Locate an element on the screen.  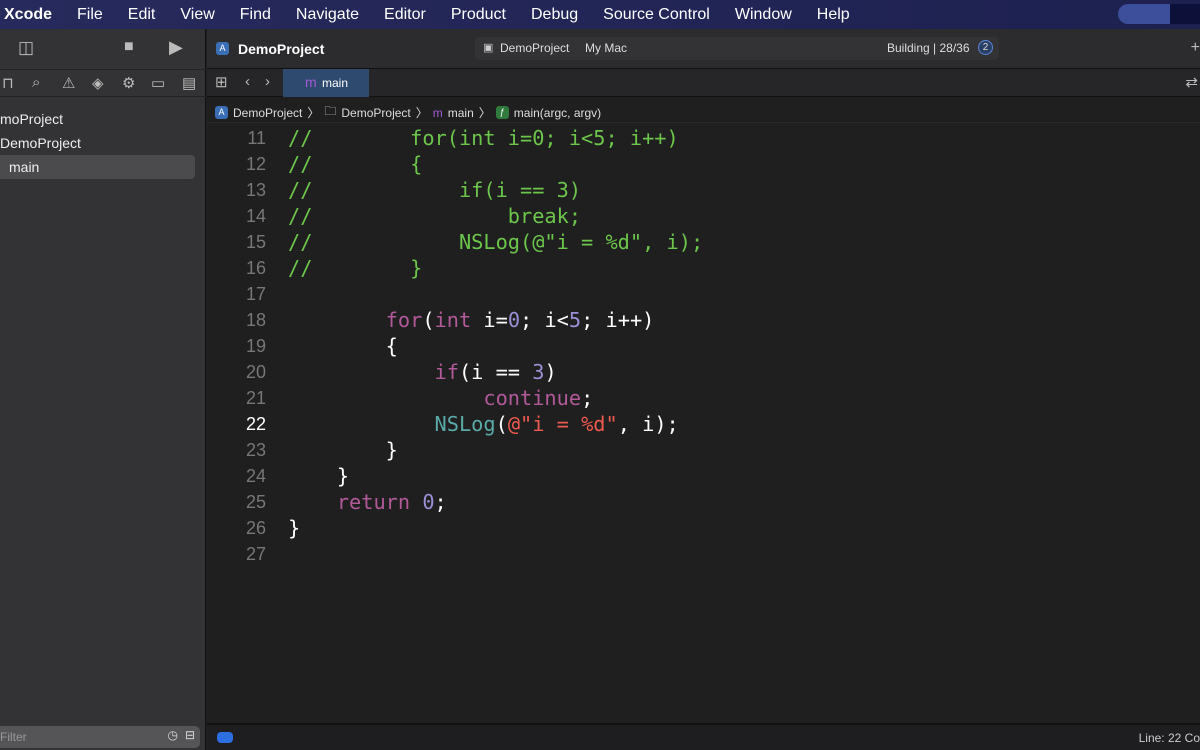
nav-item-main: main is located at coordinates (24, 167).